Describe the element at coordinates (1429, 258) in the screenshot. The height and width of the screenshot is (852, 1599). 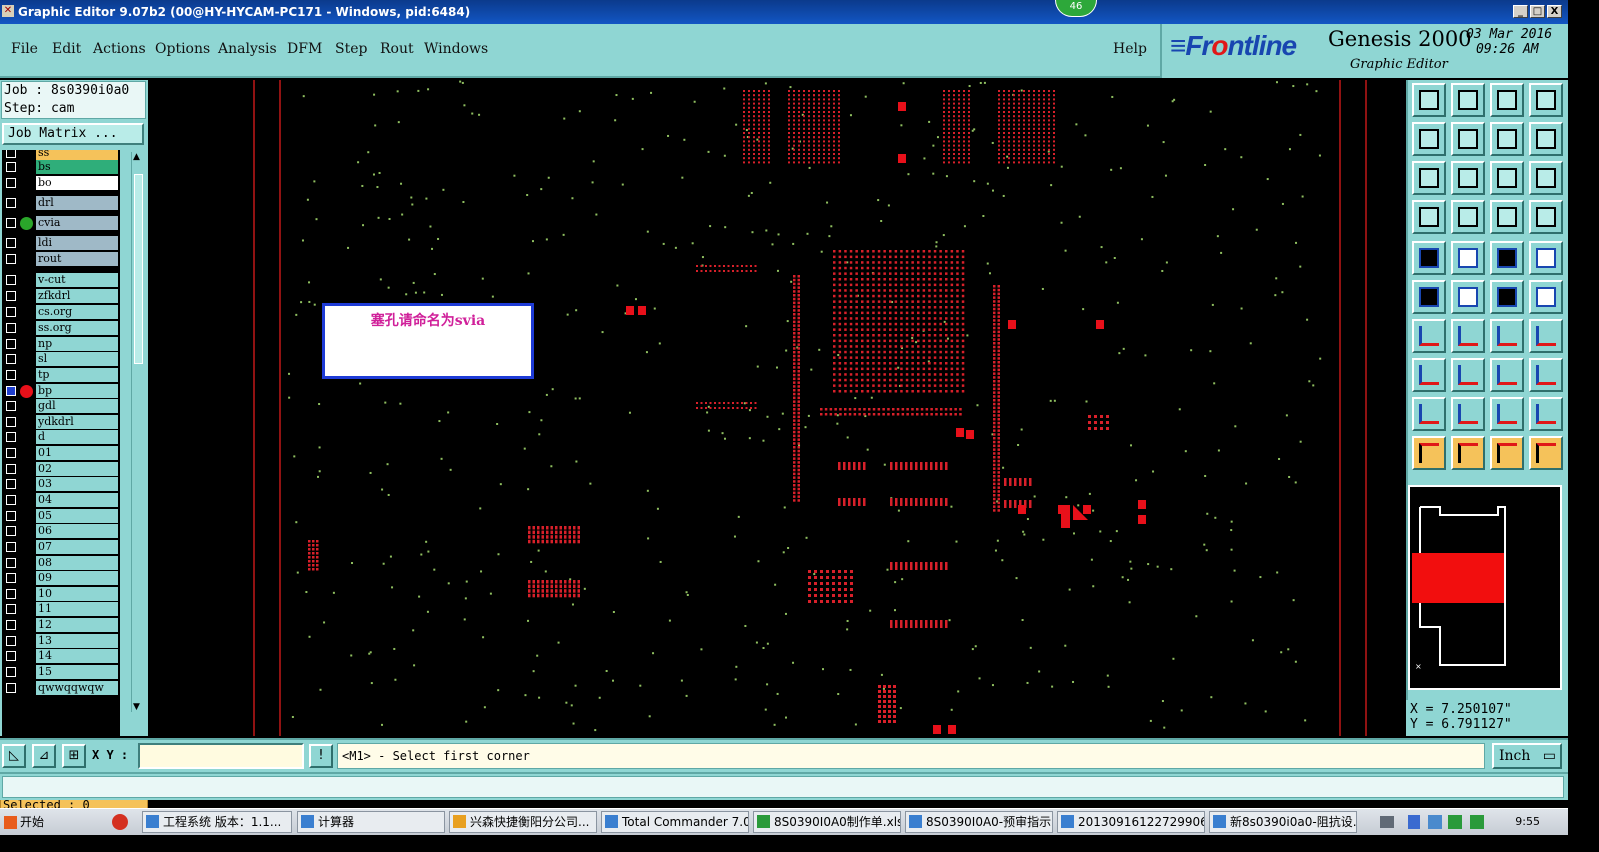
I see `select-pad-icon` at that location.